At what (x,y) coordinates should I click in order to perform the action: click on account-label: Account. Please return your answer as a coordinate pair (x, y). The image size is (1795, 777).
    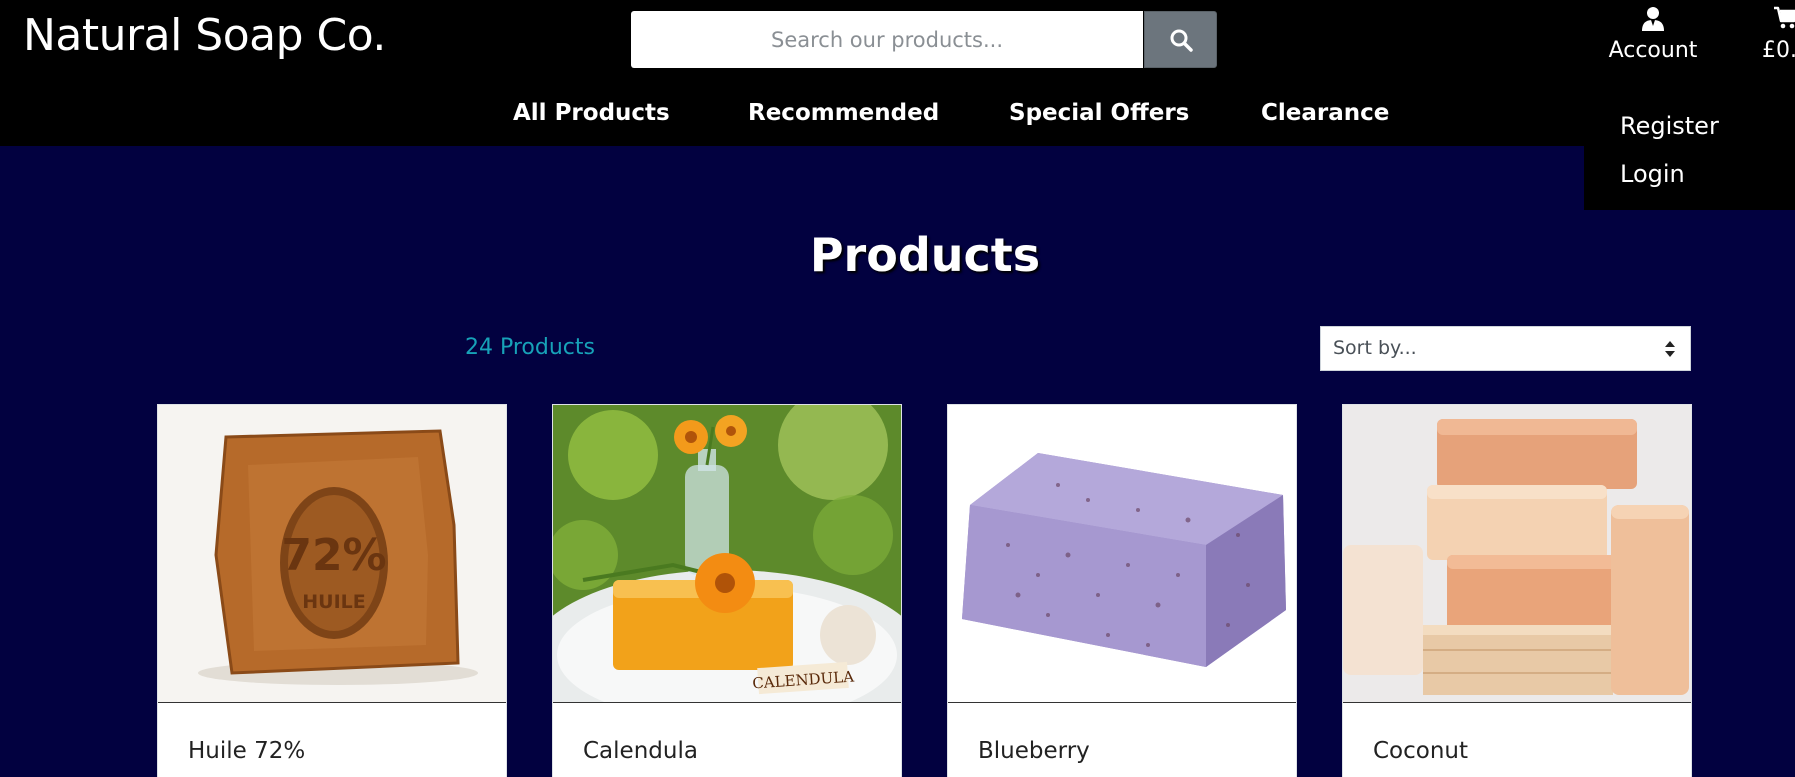
    Looking at the image, I should click on (1653, 50).